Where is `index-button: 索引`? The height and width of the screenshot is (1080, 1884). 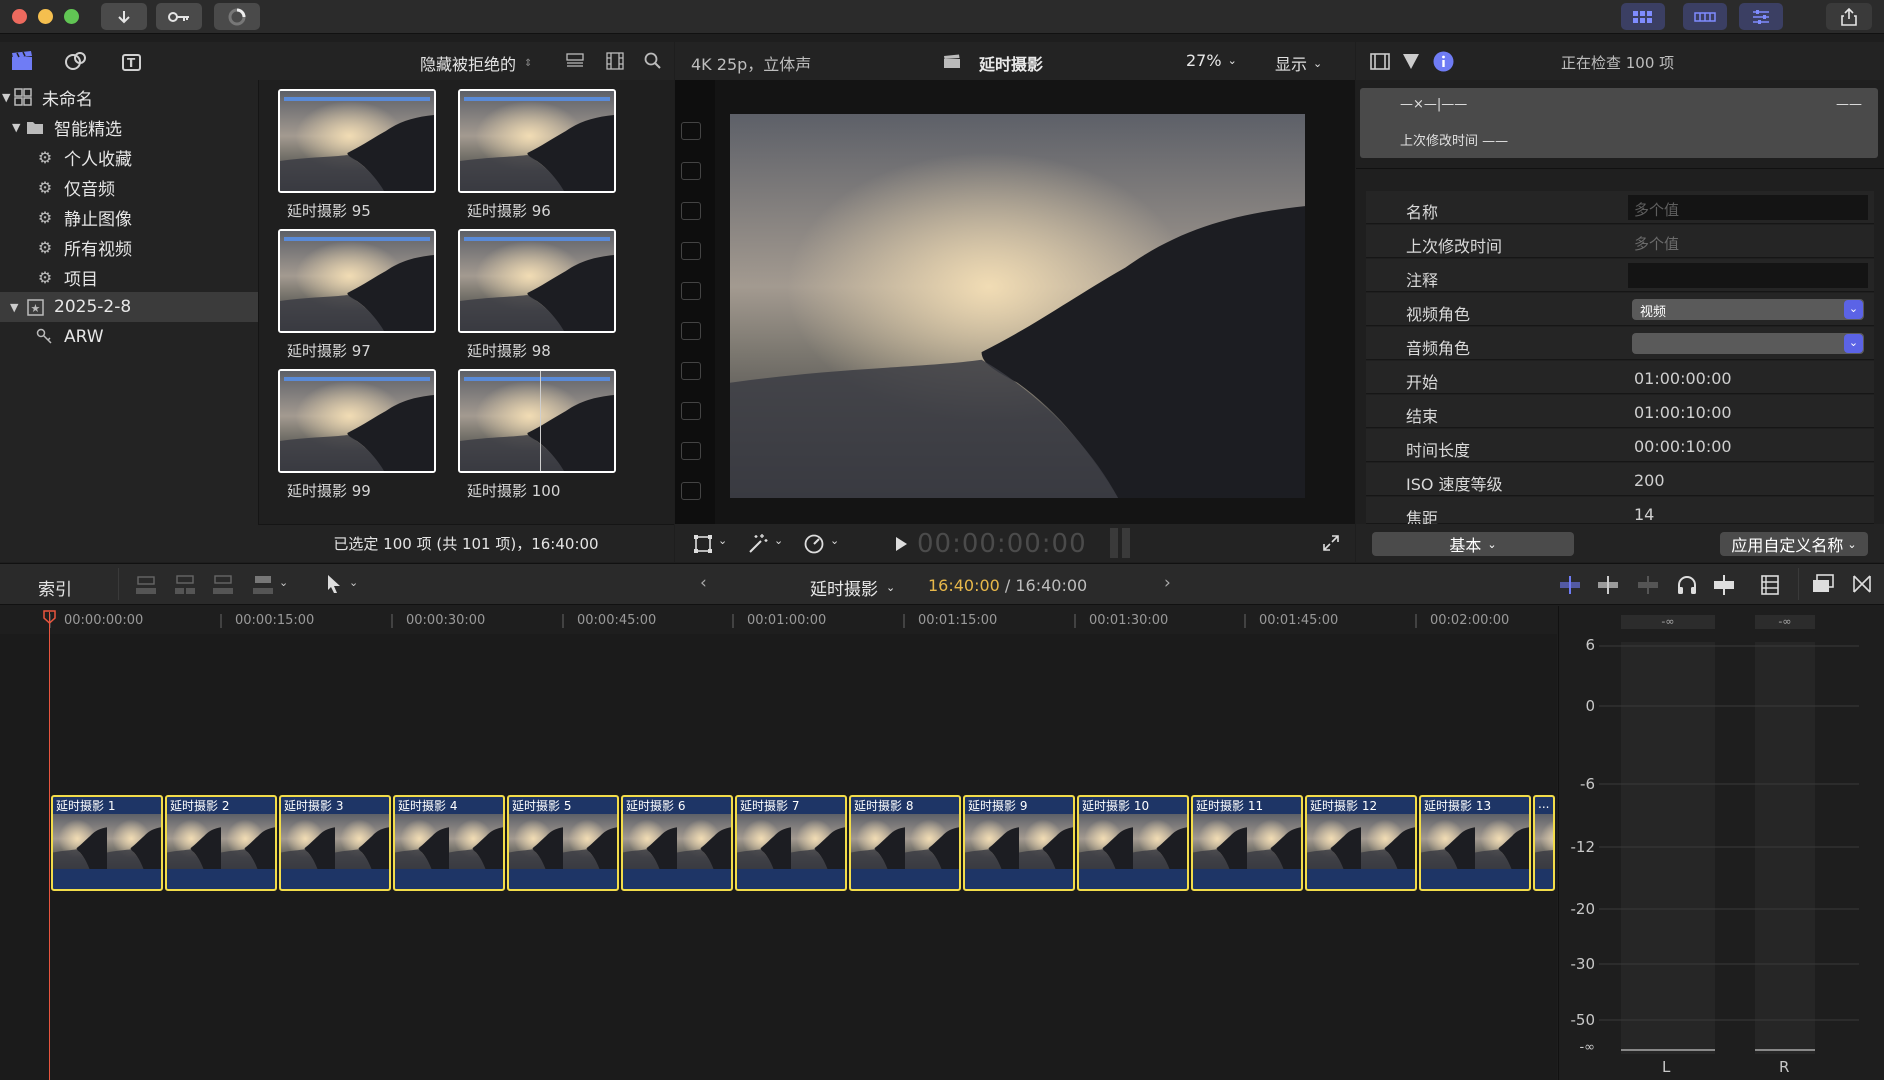
index-button: 索引 is located at coordinates (55, 587).